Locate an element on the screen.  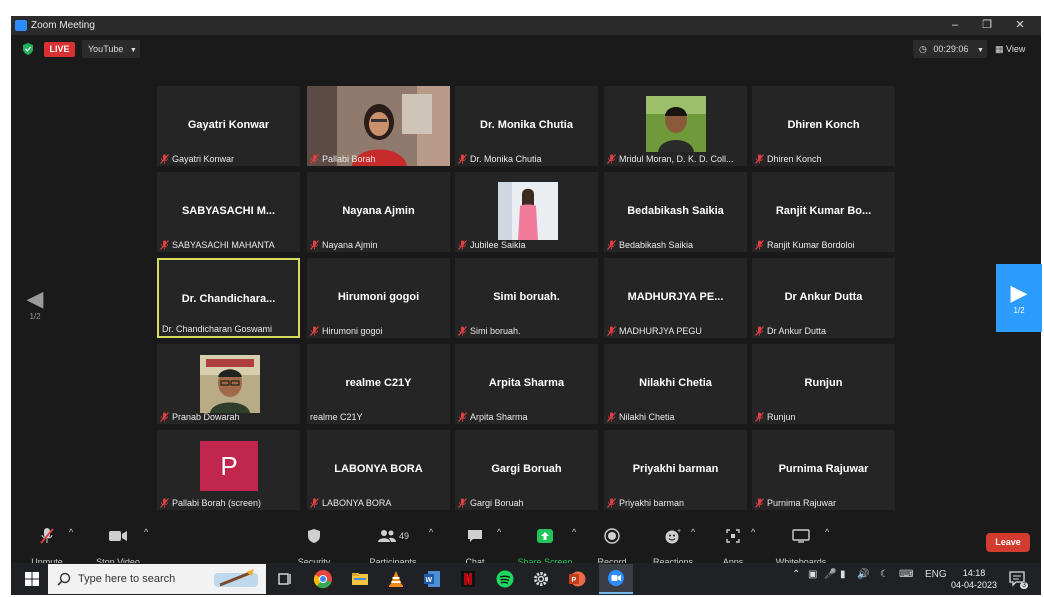
participant-tile-nayana-ajmin: Nayana Ajmin Nayana Ajmin is located at coordinates (378, 212).